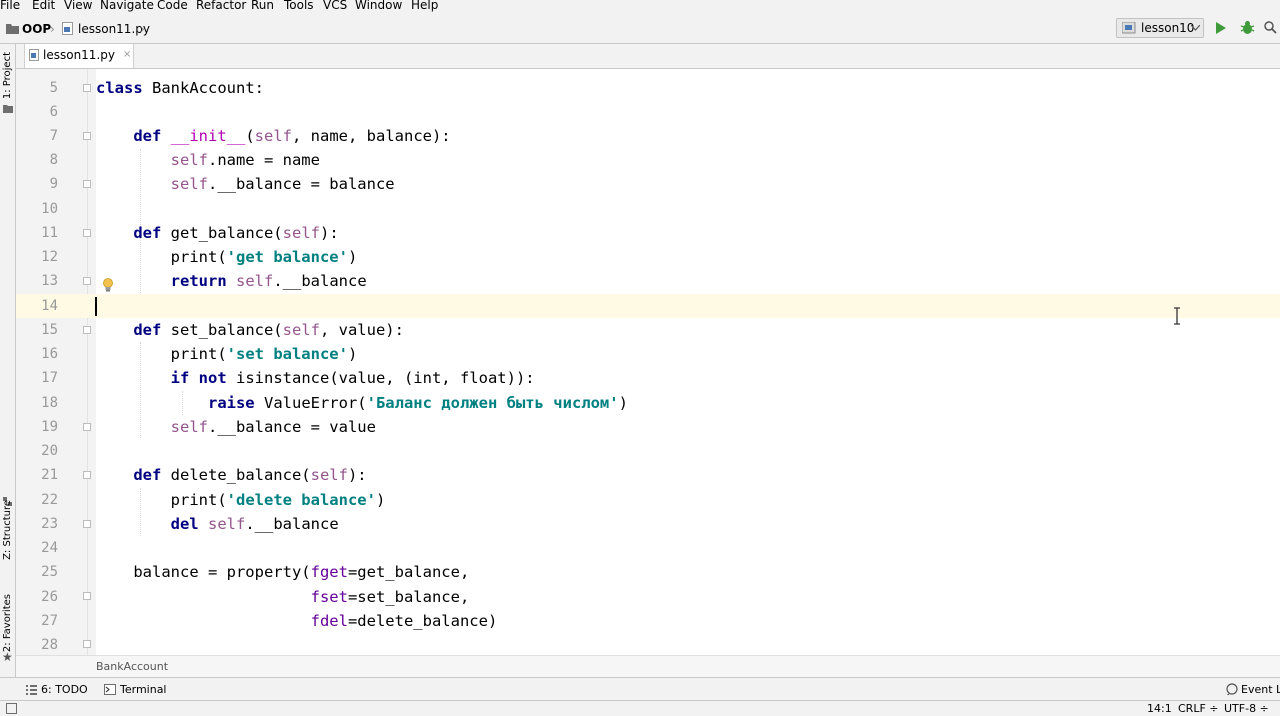 The image size is (1280, 716). What do you see at coordinates (250, 475) in the screenshot?
I see `code-line: def delete_balance(self):` at bounding box center [250, 475].